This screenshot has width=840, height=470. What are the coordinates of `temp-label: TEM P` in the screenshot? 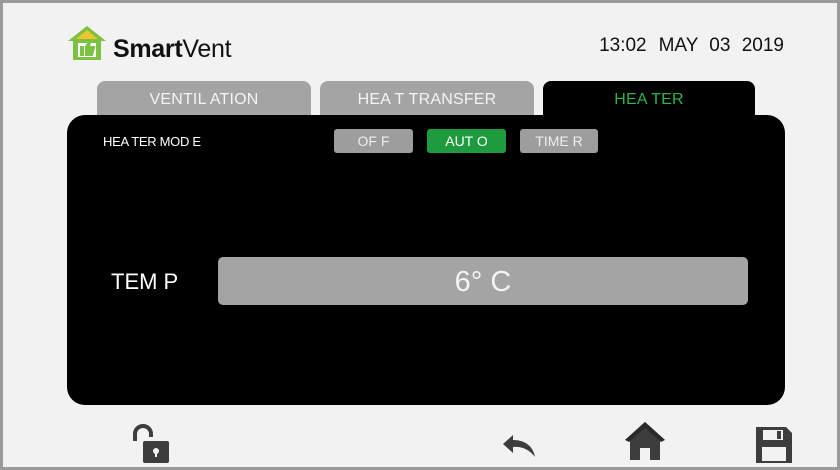 It's located at (145, 281).